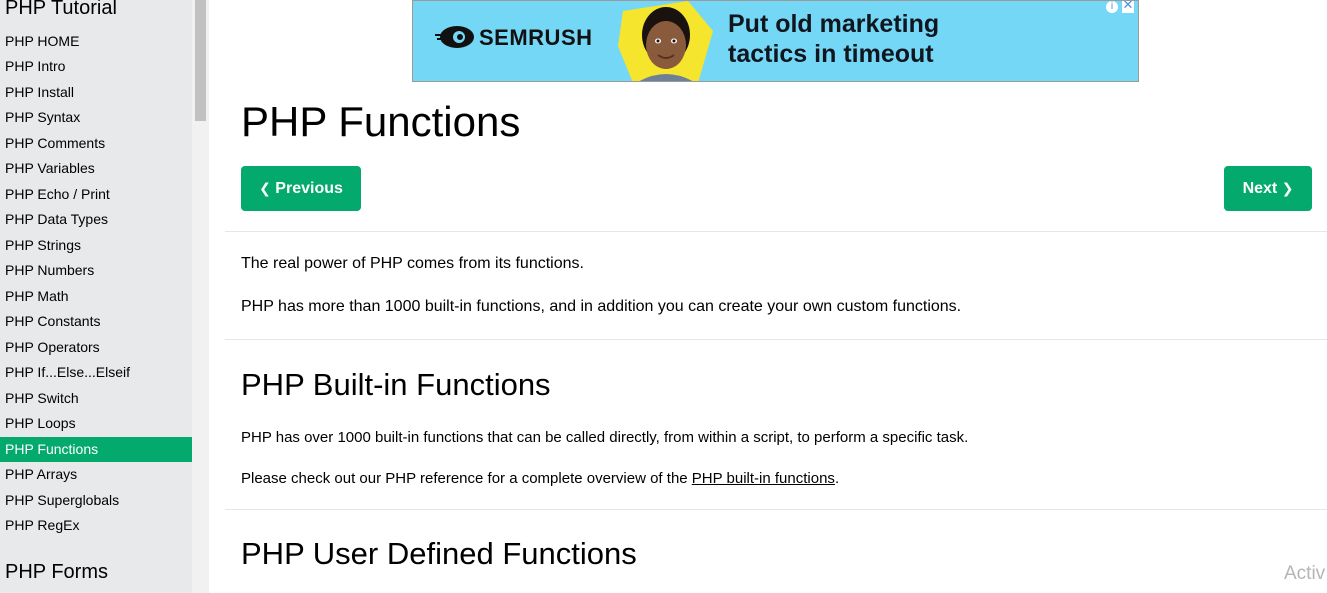 This screenshot has height=593, width=1327. I want to click on windows-activation-watermark: Activ, so click(1305, 573).